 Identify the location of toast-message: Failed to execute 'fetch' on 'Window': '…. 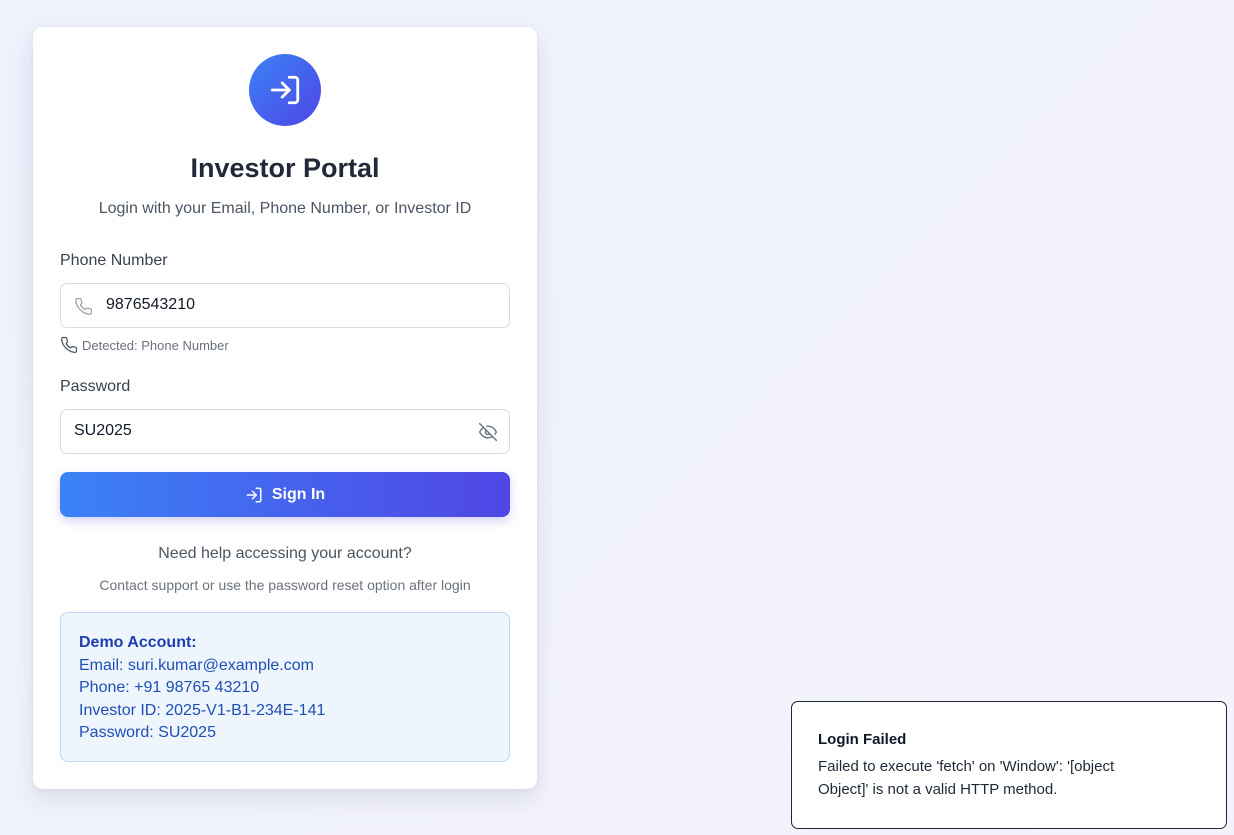
(966, 778).